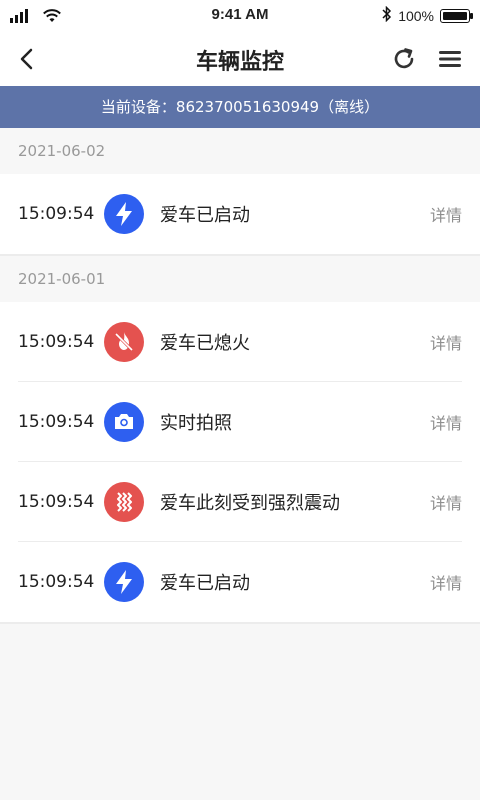  What do you see at coordinates (456, 15) in the screenshot?
I see `battery-icon` at bounding box center [456, 15].